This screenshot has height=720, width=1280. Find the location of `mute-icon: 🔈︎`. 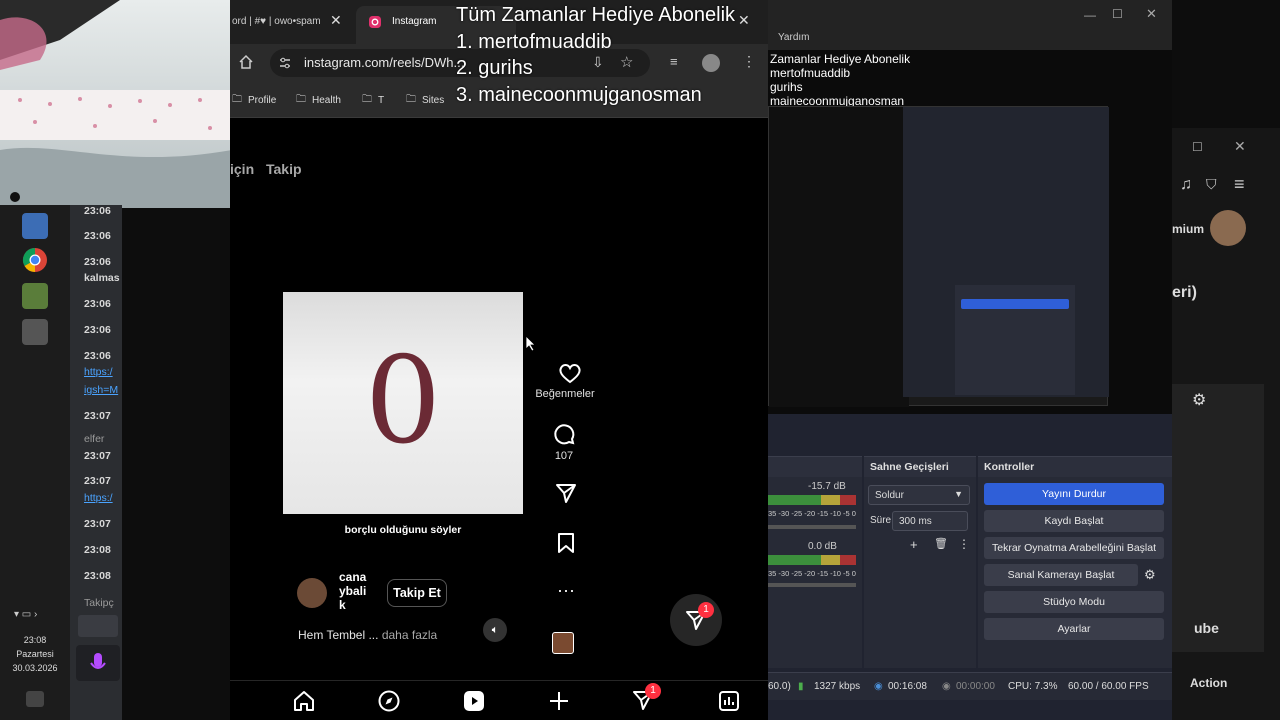

mute-icon: 🔈︎ is located at coordinates (495, 630).